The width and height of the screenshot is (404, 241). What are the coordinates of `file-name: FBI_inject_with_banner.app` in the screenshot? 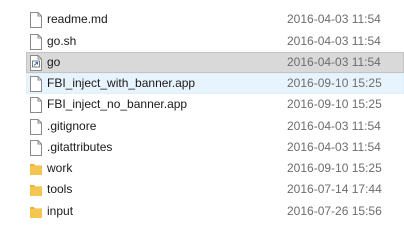 It's located at (121, 83).